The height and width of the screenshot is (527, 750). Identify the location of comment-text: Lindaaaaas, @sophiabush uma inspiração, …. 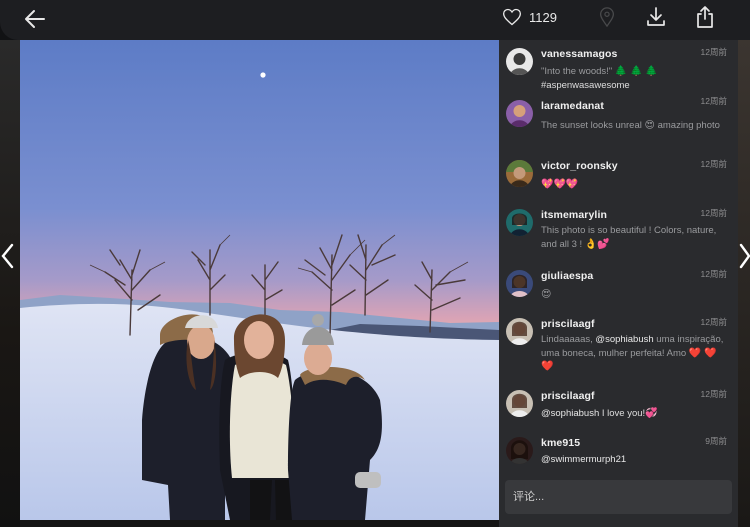
(632, 353).